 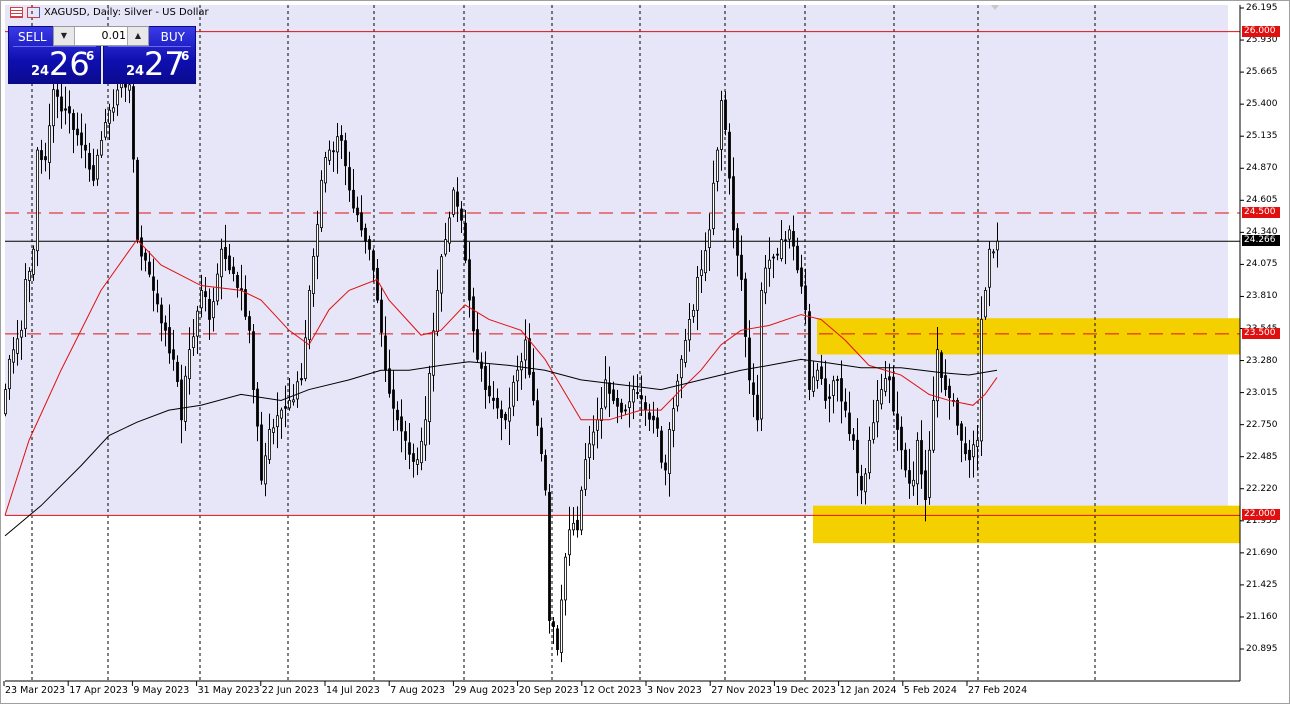 I want to click on lot-size-stepper: ▼ 0.01 ▲, so click(x=101, y=36).